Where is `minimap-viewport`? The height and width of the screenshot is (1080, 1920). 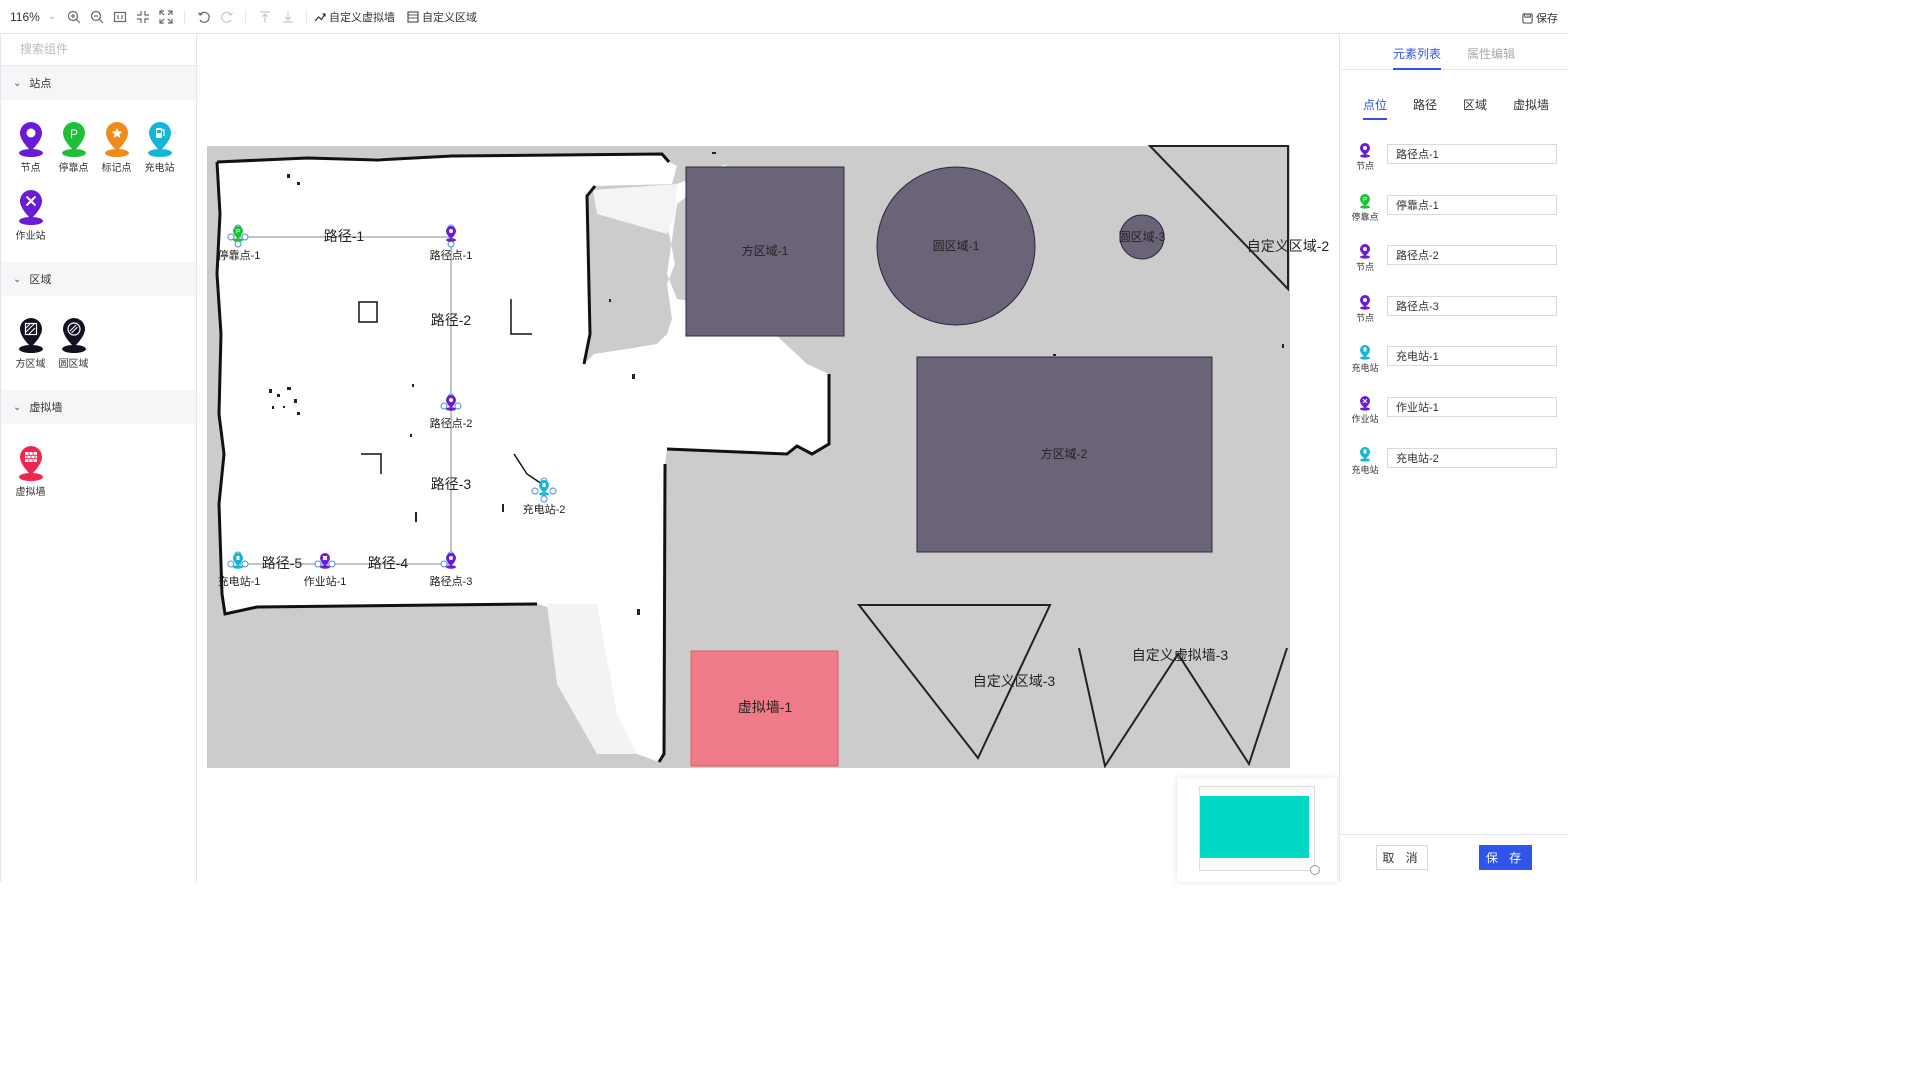
minimap-viewport is located at coordinates (1254, 827).